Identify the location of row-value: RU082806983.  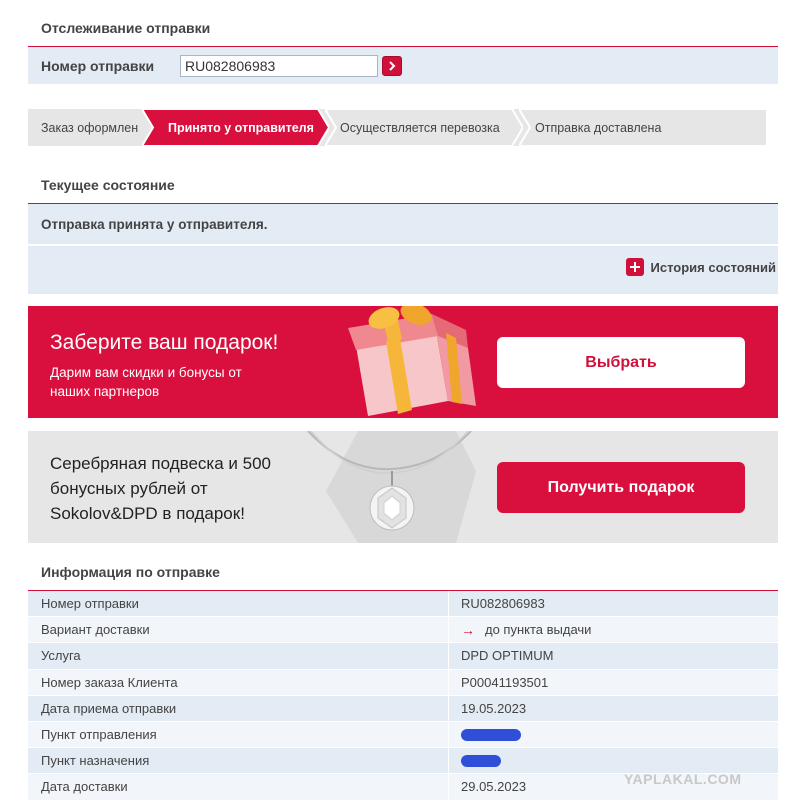
(503, 604).